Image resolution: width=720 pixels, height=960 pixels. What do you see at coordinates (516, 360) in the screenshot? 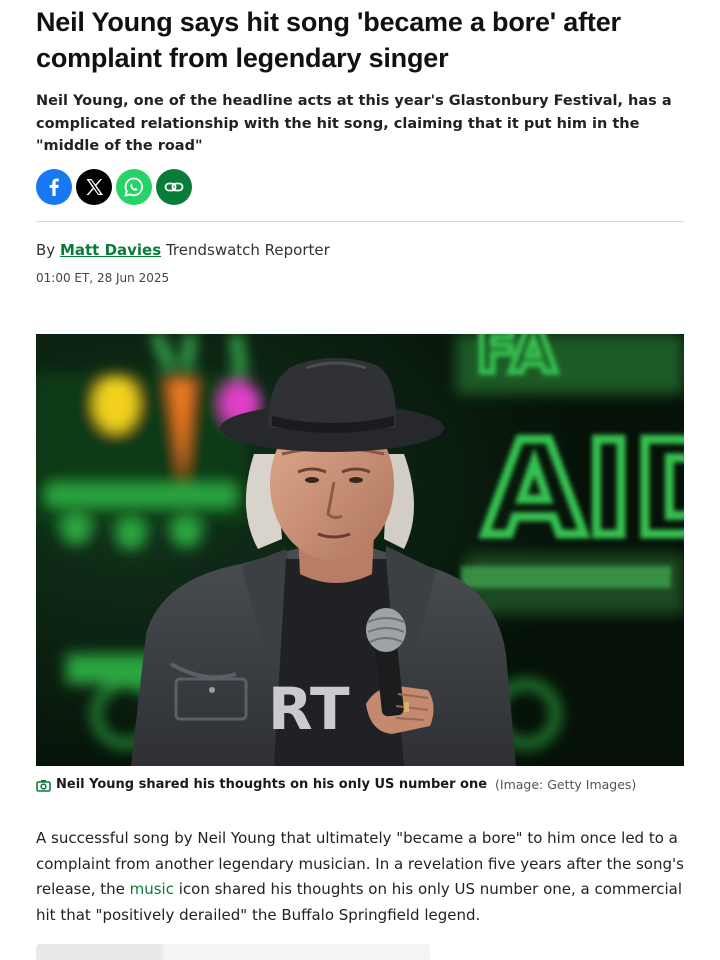
I see `svg-text: FA` at bounding box center [516, 360].